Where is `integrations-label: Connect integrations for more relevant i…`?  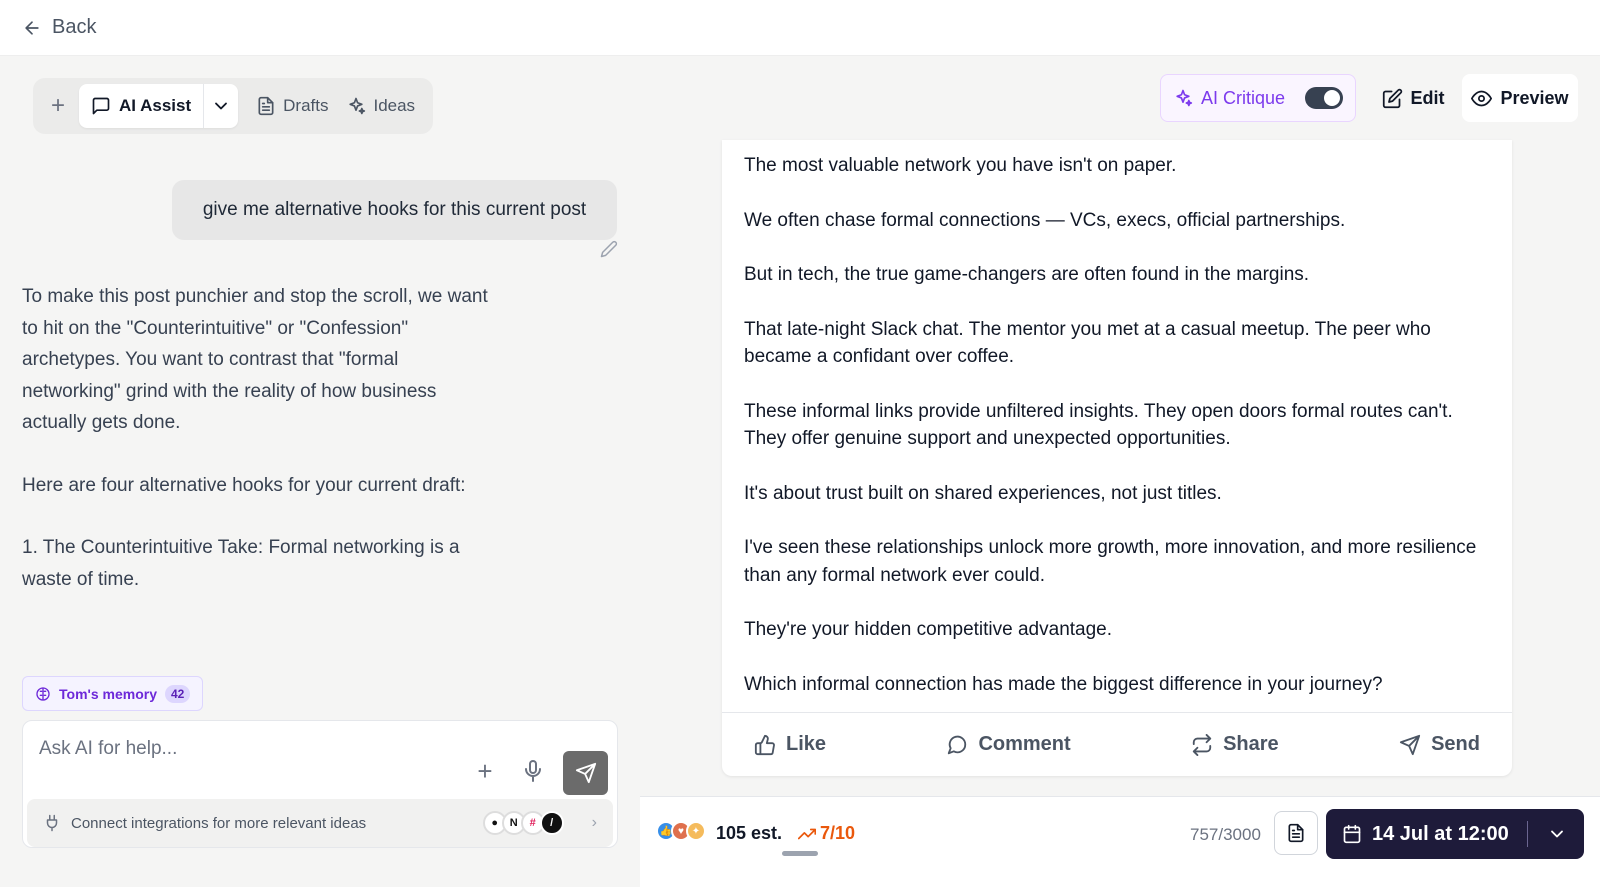 integrations-label: Connect integrations for more relevant i… is located at coordinates (219, 823).